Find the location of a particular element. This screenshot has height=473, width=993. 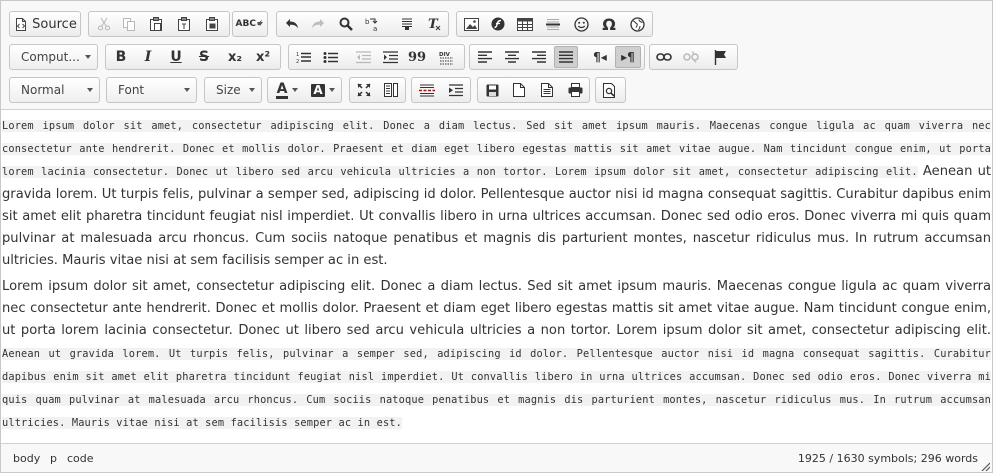

indent-button is located at coordinates (390, 57).